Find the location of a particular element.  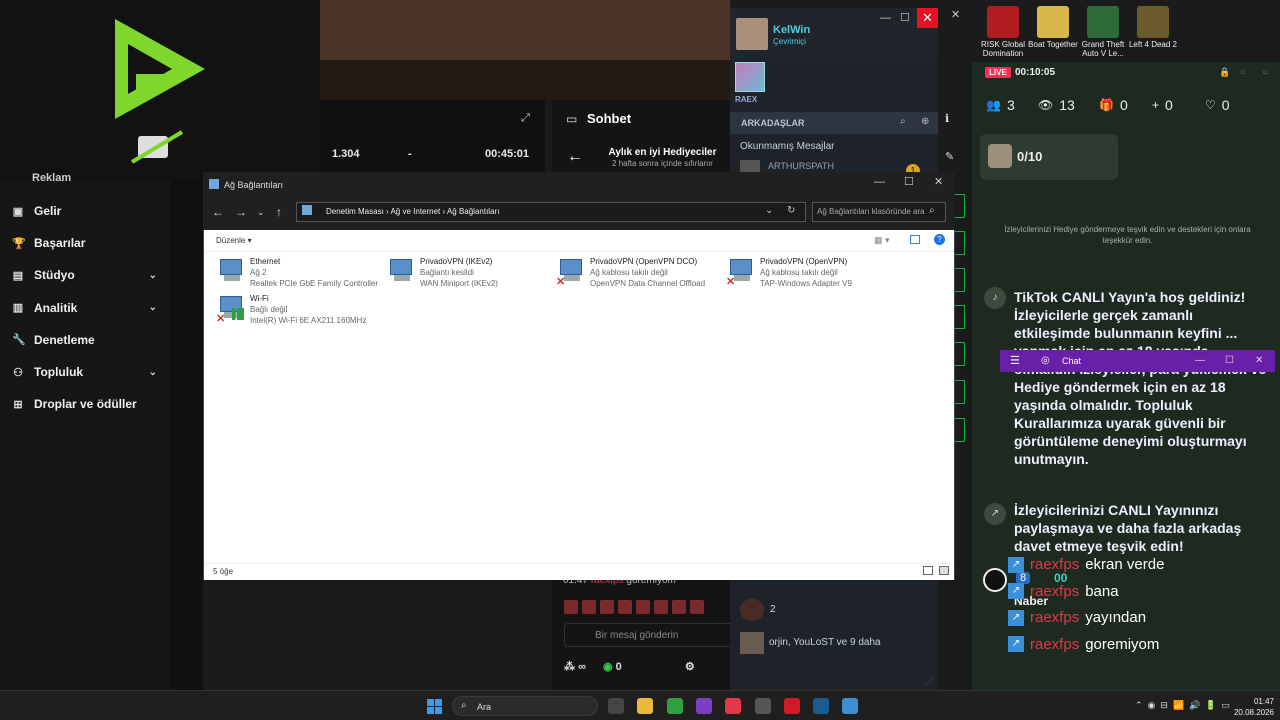

sidebar-item-6: ⊞ Droplar ve ödüller is located at coordinates (84, 404).